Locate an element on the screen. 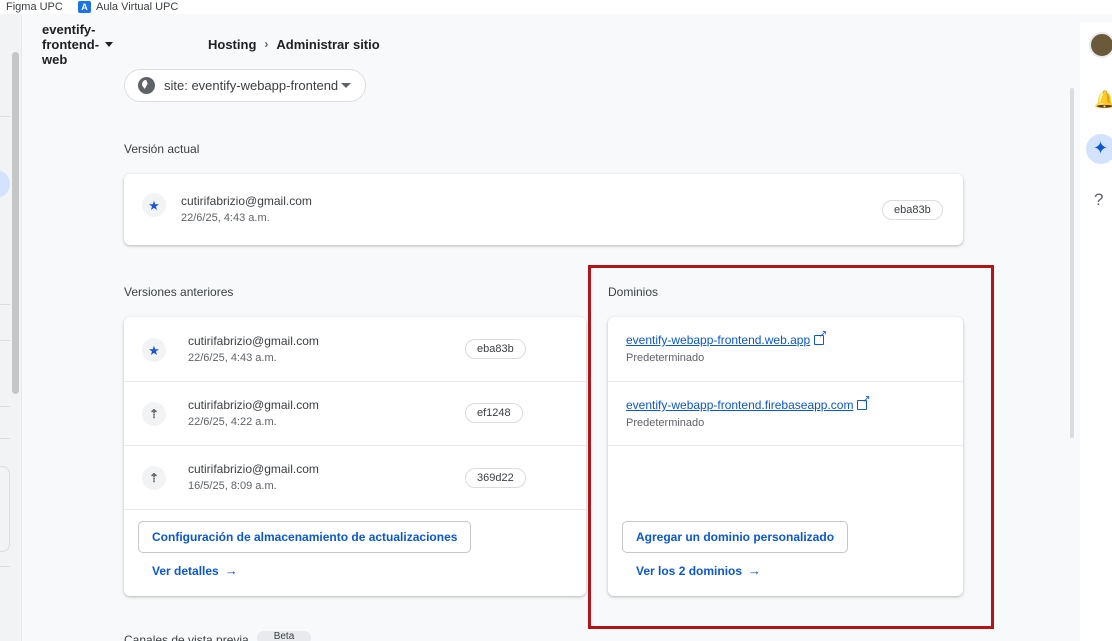 Image resolution: width=1112 pixels, height=641 pixels. project-selector: eventify-frontend-web is located at coordinates (78, 44).